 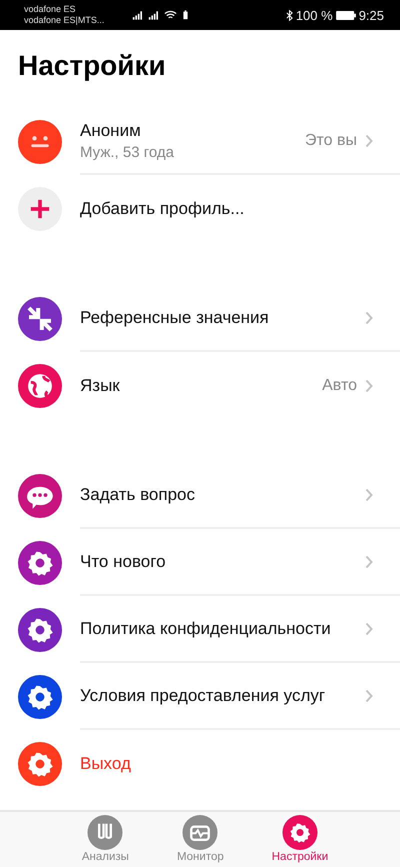 What do you see at coordinates (203, 696) in the screenshot?
I see `item-label: Условия предоставления услуг` at bounding box center [203, 696].